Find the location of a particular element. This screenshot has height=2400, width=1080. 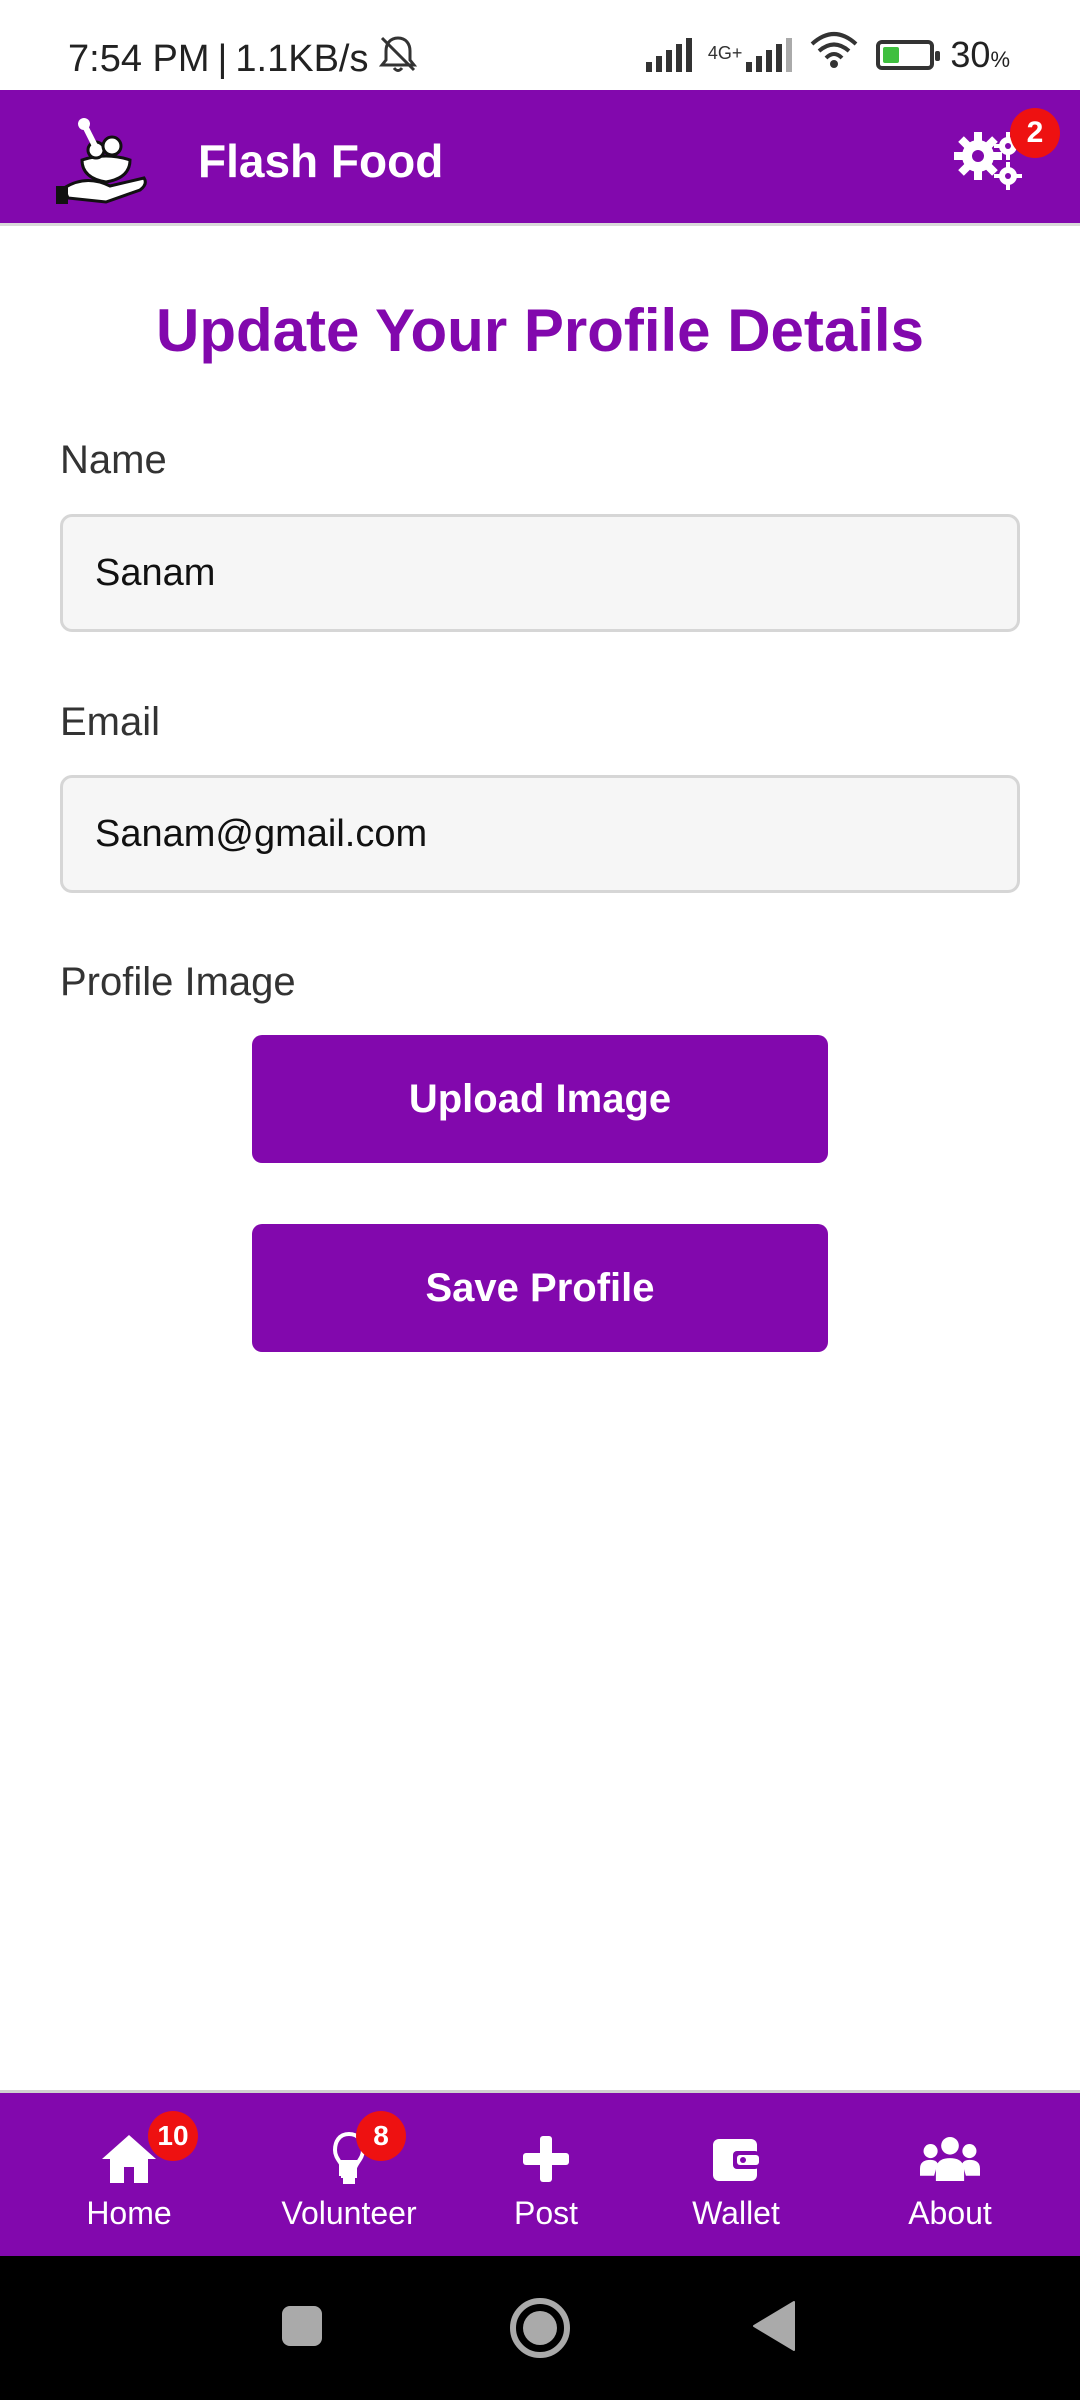

system-nav-bar is located at coordinates (540, 2328).